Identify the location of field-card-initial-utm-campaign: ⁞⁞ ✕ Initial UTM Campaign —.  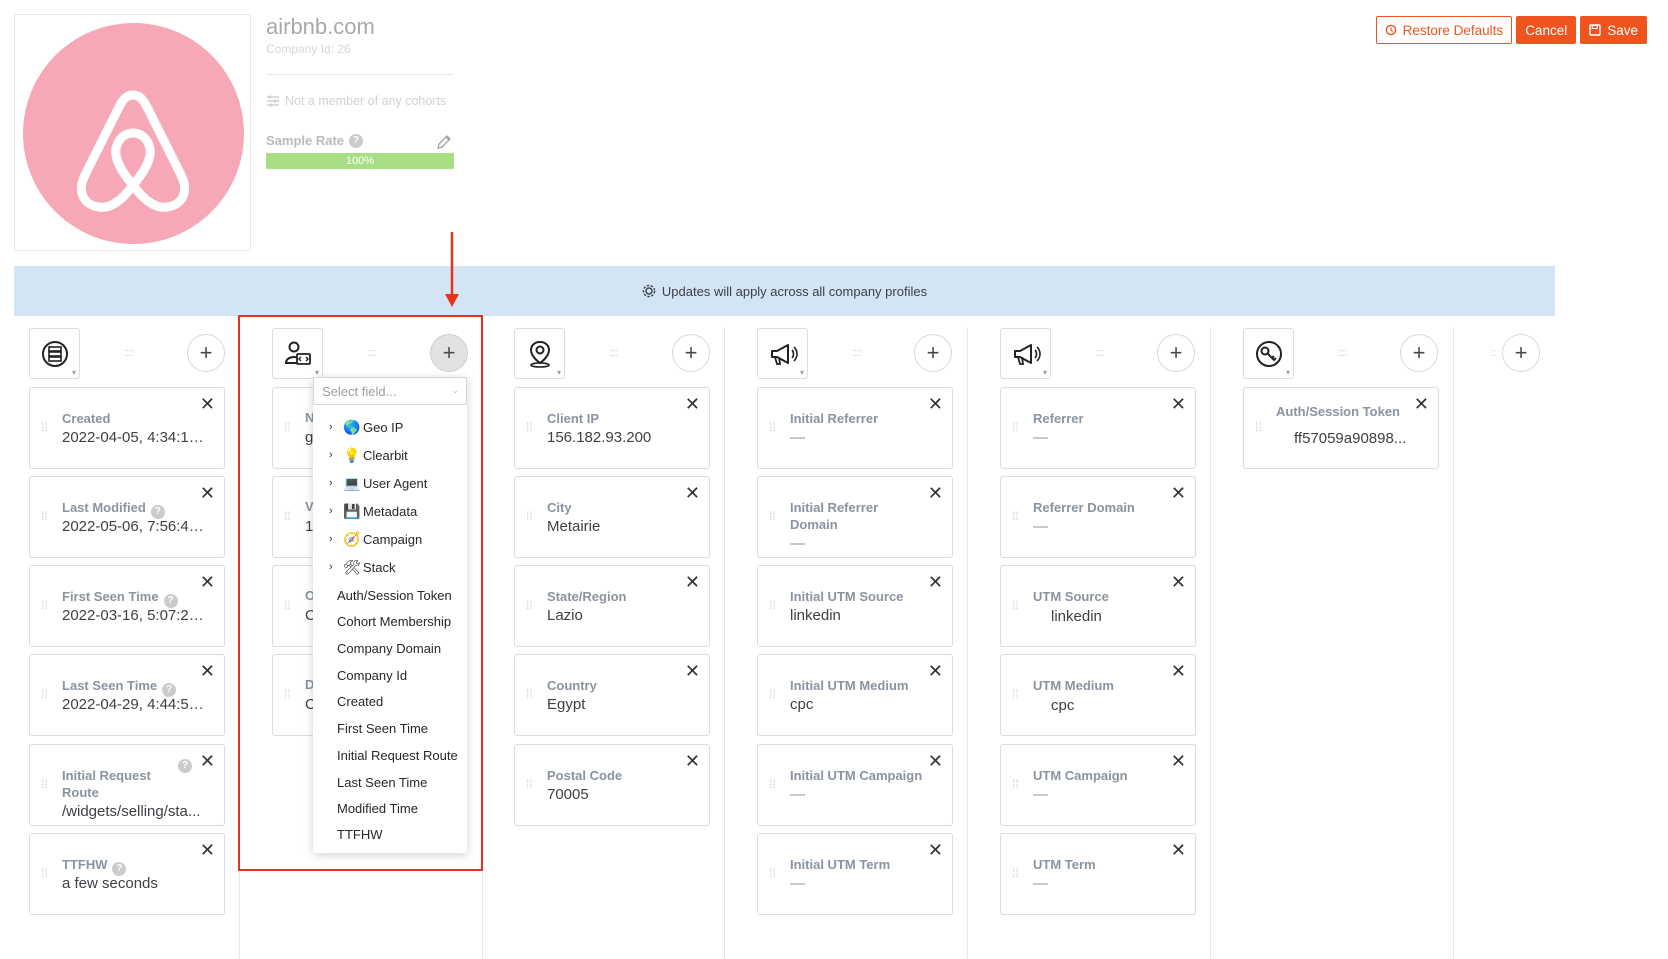
(855, 785).